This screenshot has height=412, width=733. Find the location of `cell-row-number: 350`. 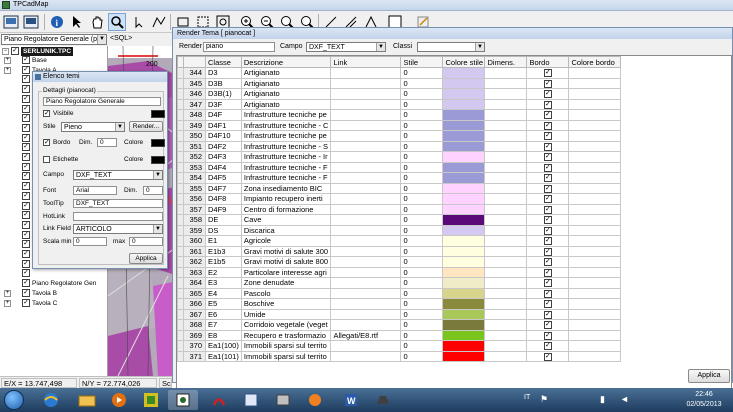

cell-row-number: 350 is located at coordinates (194, 136).